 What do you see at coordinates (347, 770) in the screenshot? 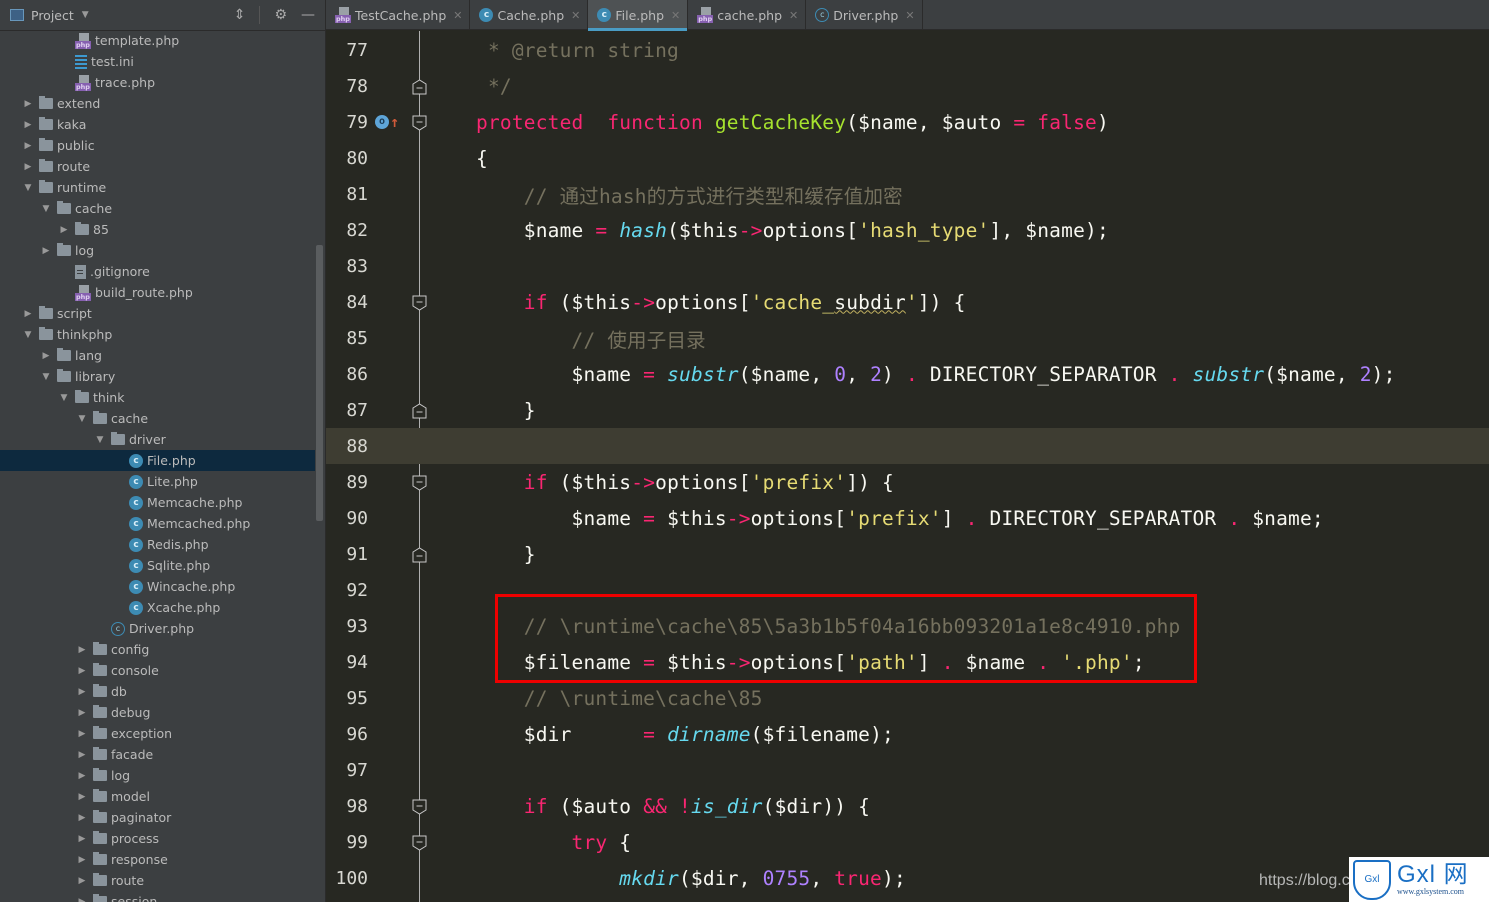
I see `line-number: 97` at bounding box center [347, 770].